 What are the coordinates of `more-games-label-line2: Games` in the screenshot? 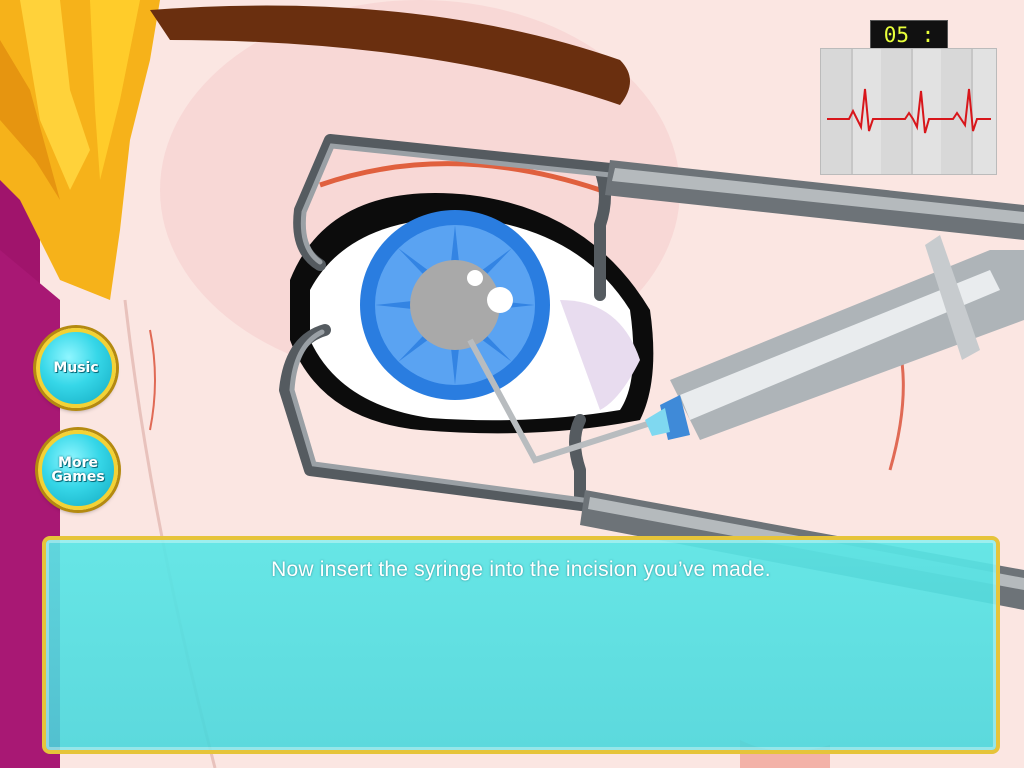 It's located at (78, 477).